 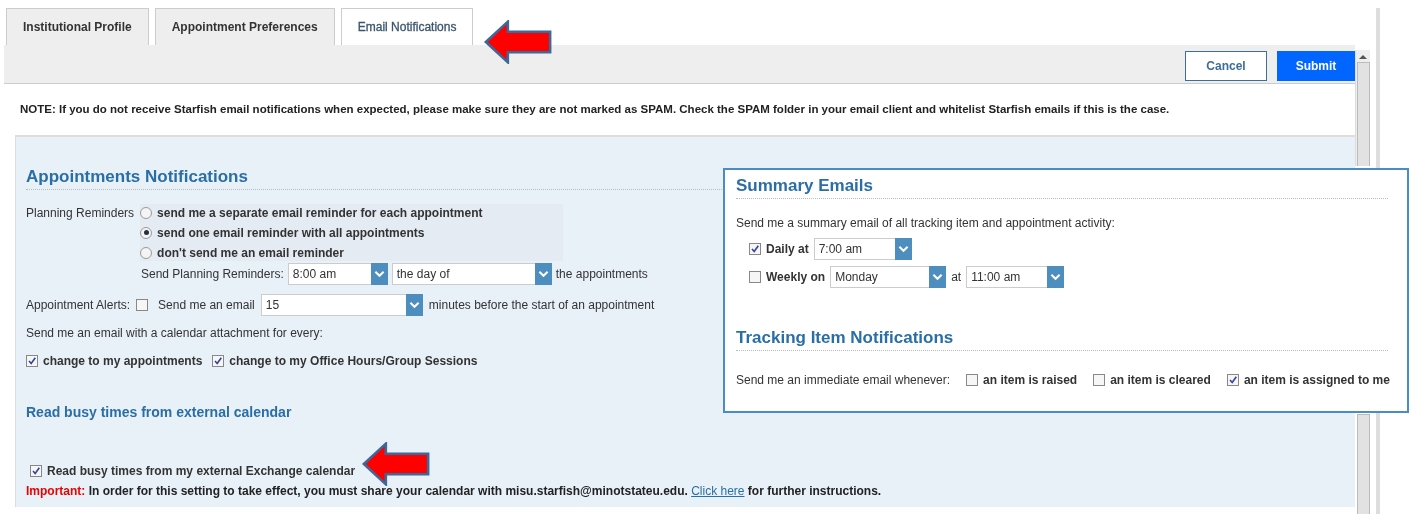 I want to click on dropdown-field: the day of, so click(x=471, y=274).